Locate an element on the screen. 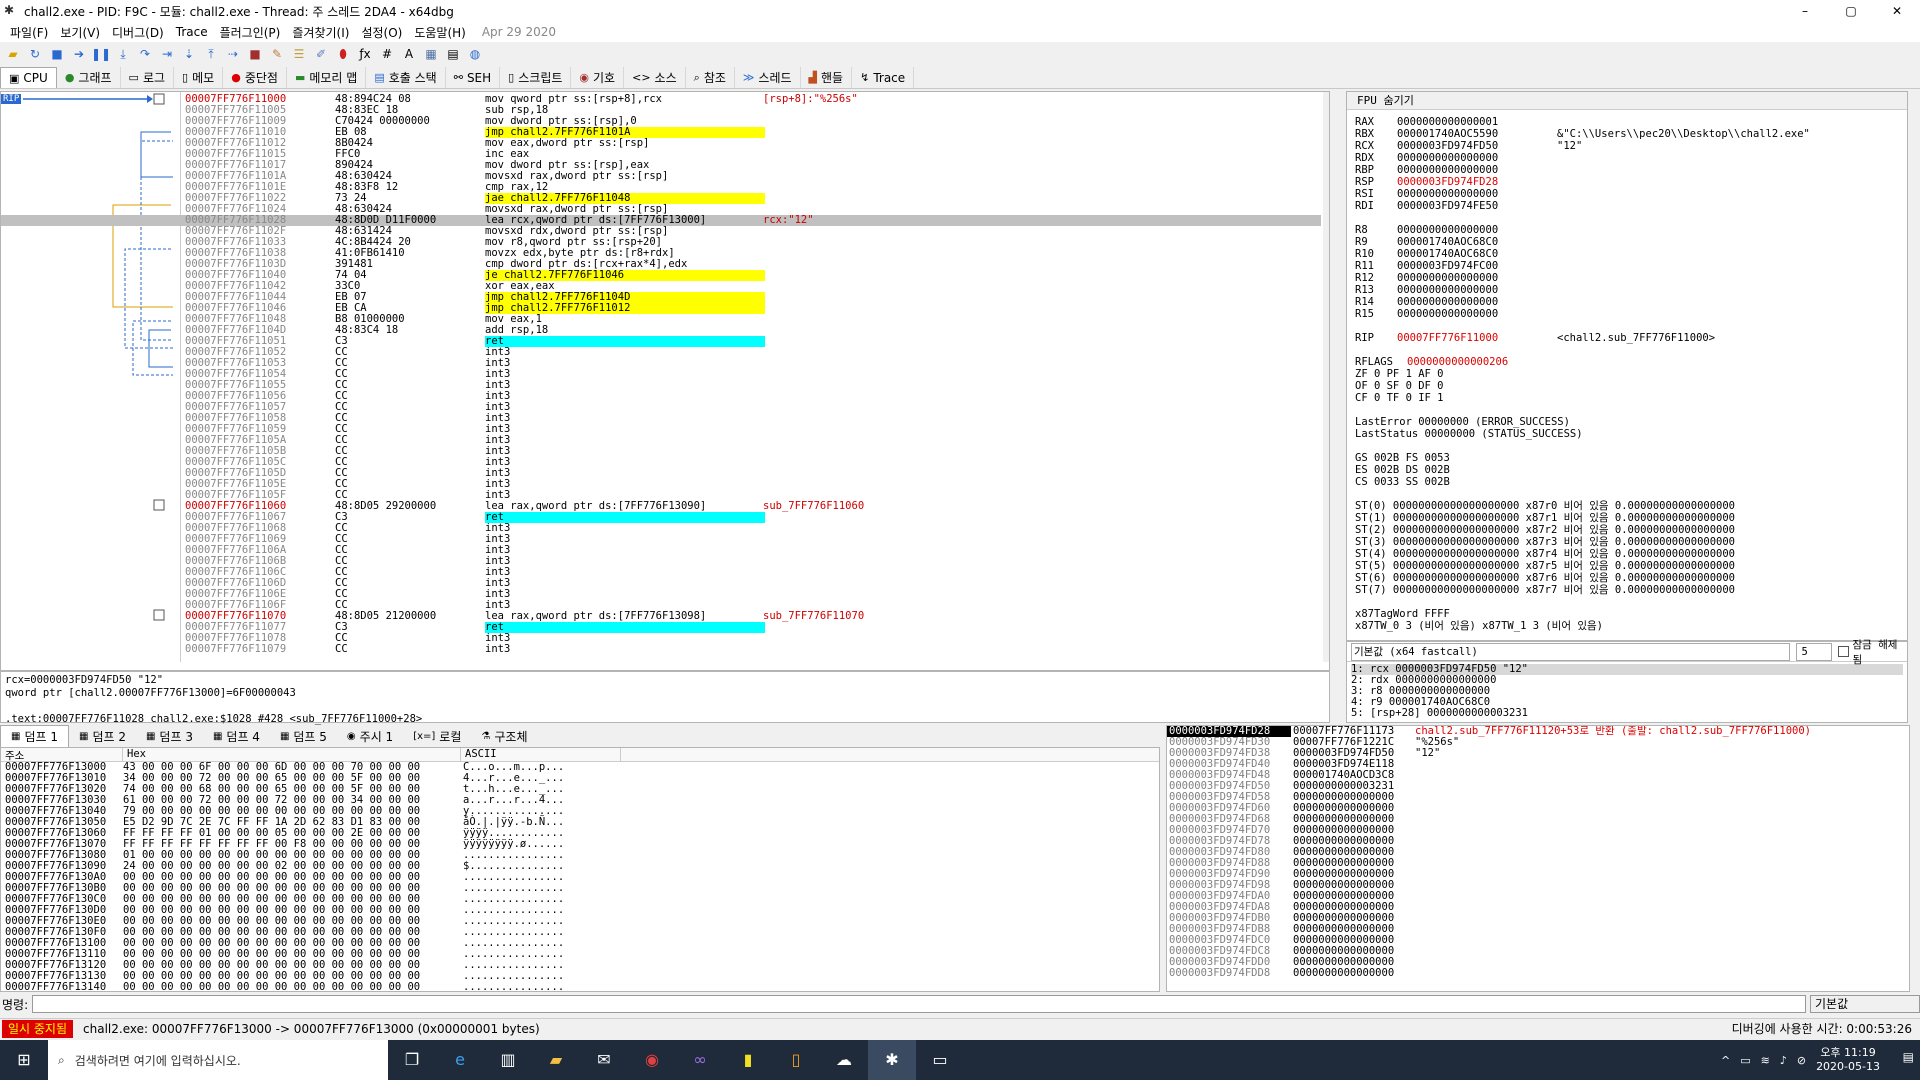 This screenshot has width=1920, height=1080. stack-row: 0000003FD974FDD8 0000000000000000 is located at coordinates (1538, 973).